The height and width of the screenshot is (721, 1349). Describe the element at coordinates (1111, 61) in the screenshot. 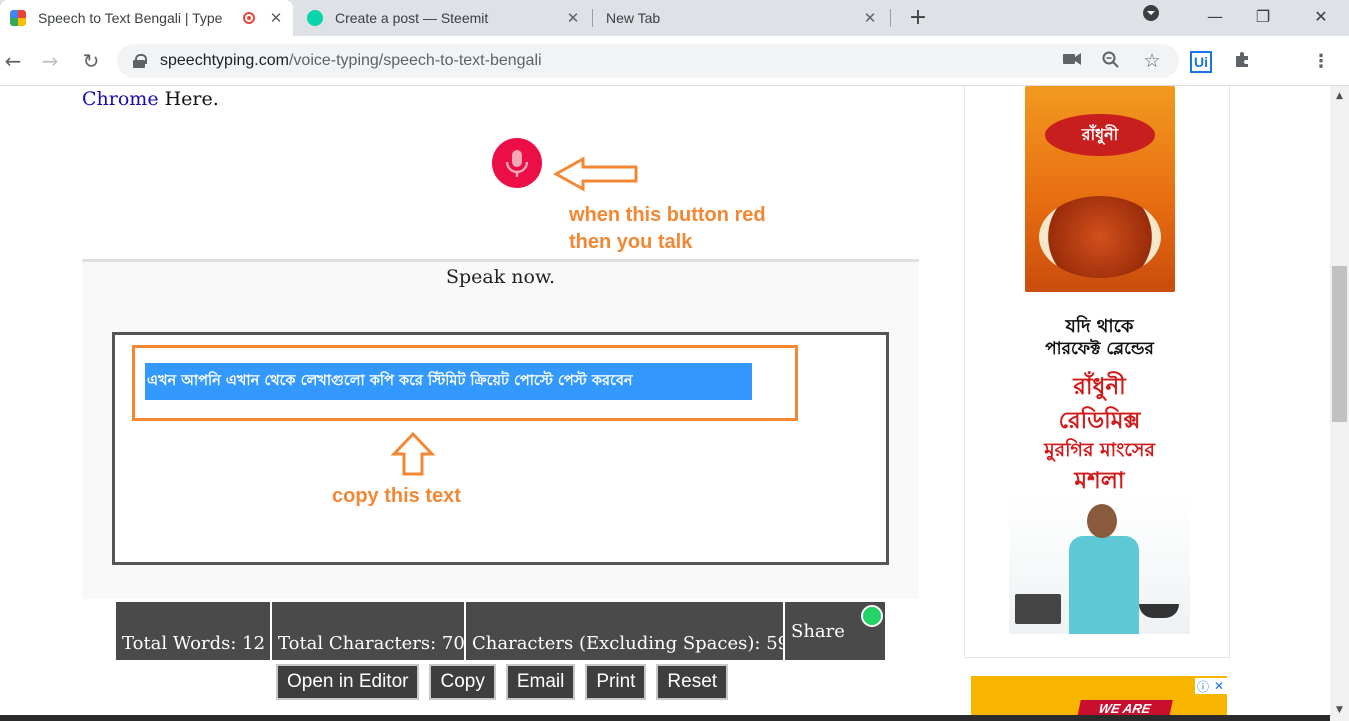

I see `zoom-icon` at that location.